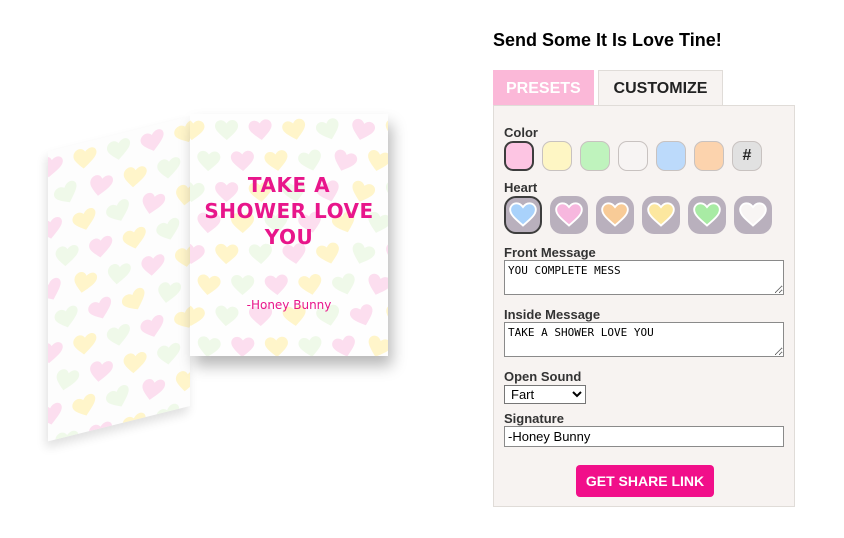  I want to click on card-signature: -Honey Bunny, so click(289, 305).